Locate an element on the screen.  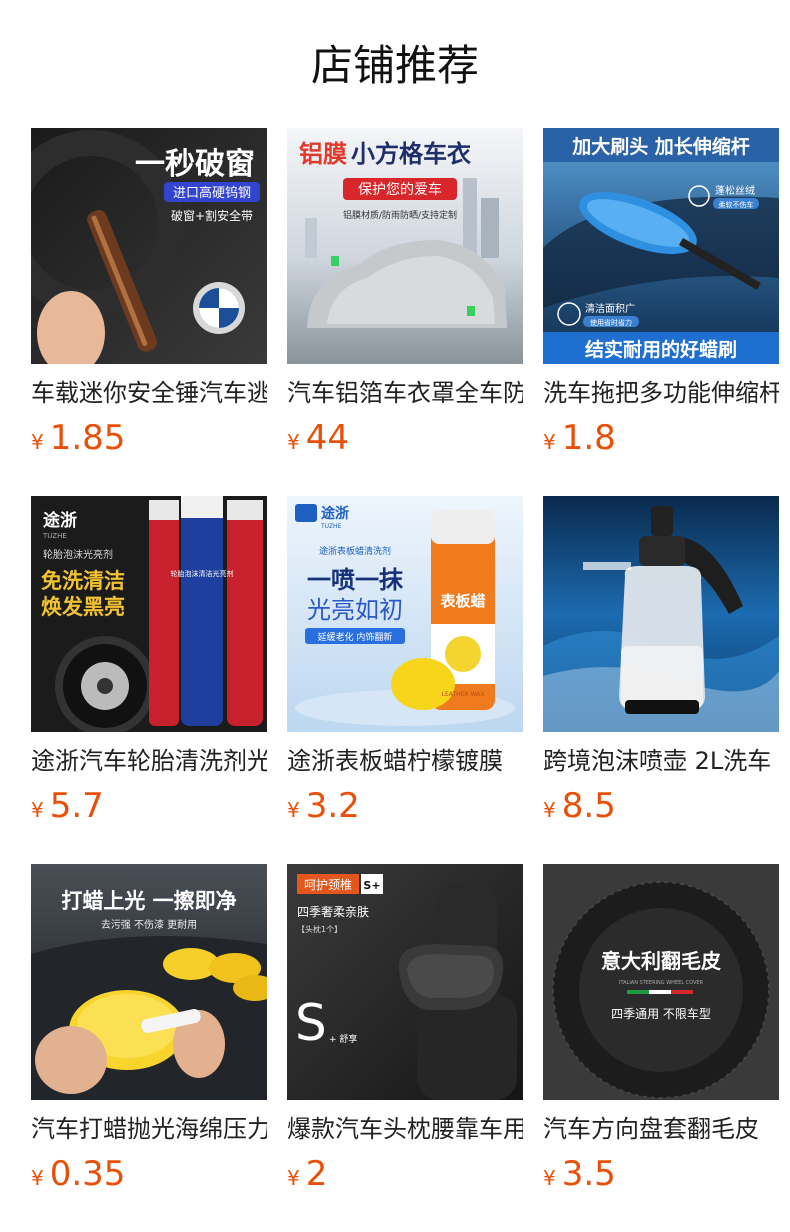
price-amount: 0.35 is located at coordinates (87, 1174).